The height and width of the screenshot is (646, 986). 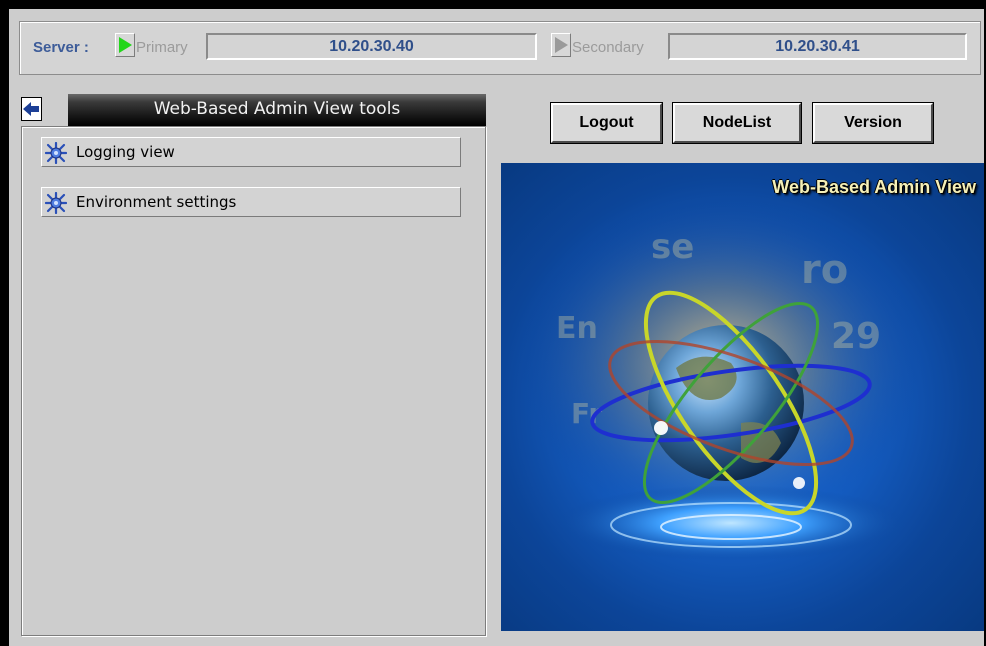 I want to click on primary-server-button, so click(x=125, y=45).